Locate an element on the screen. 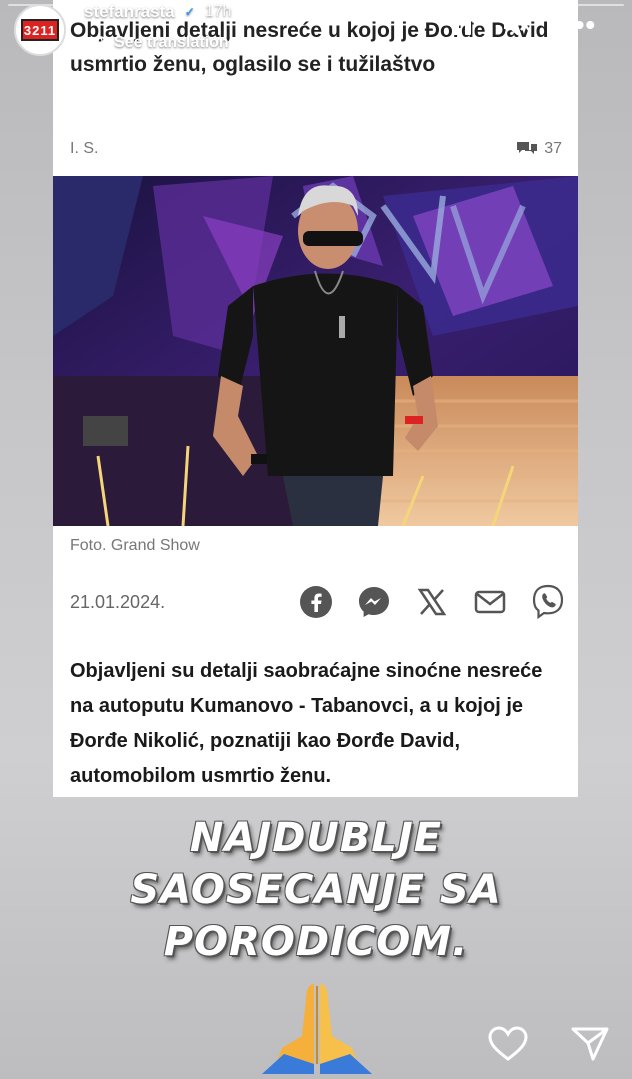 The width and height of the screenshot is (632, 1079). caption-line-3: PORODICOM. is located at coordinates (316, 942).